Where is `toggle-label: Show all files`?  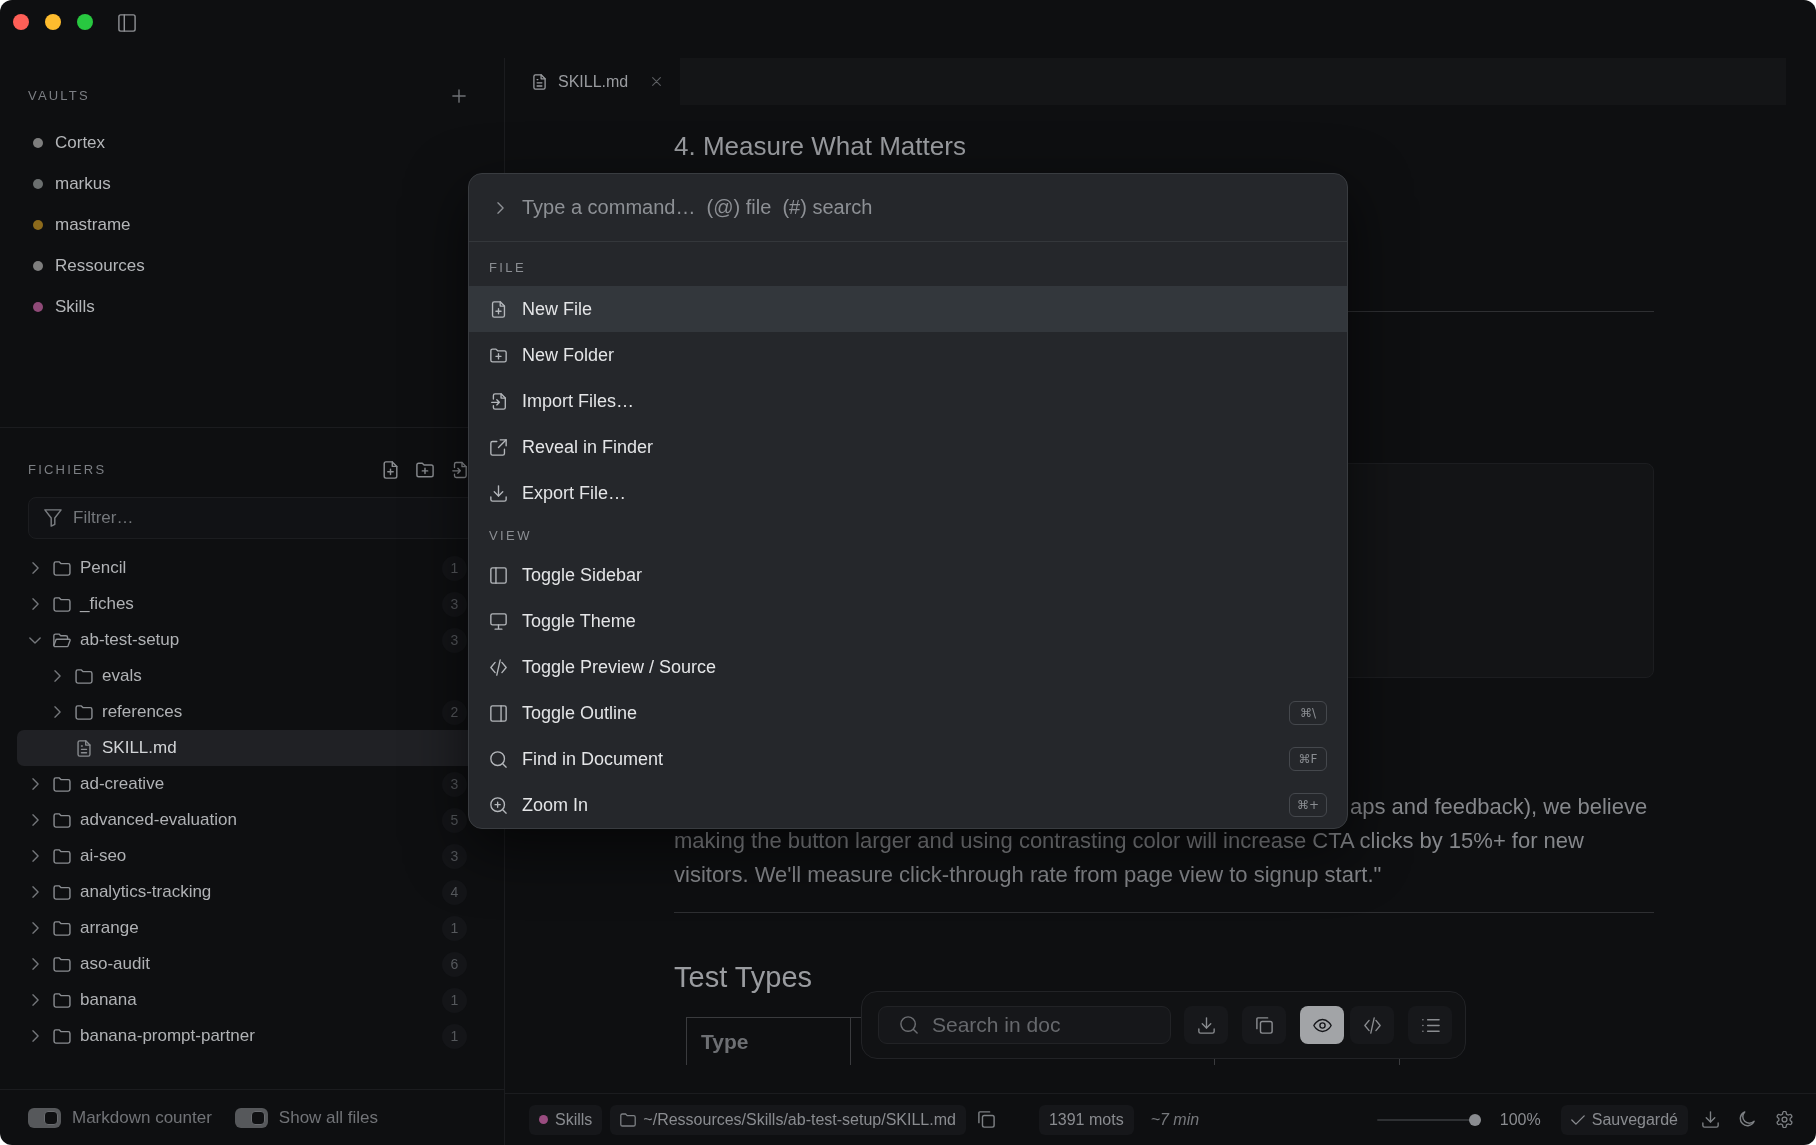 toggle-label: Show all files is located at coordinates (328, 1117).